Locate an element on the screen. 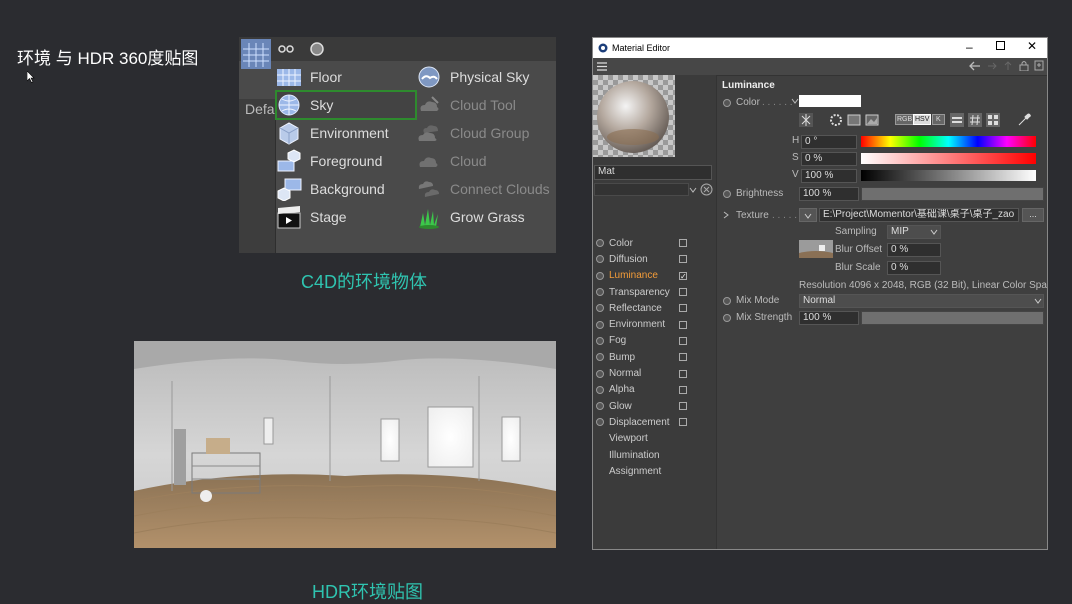 This screenshot has width=1072, height=604. brightness-field: 100 % is located at coordinates (829, 194).